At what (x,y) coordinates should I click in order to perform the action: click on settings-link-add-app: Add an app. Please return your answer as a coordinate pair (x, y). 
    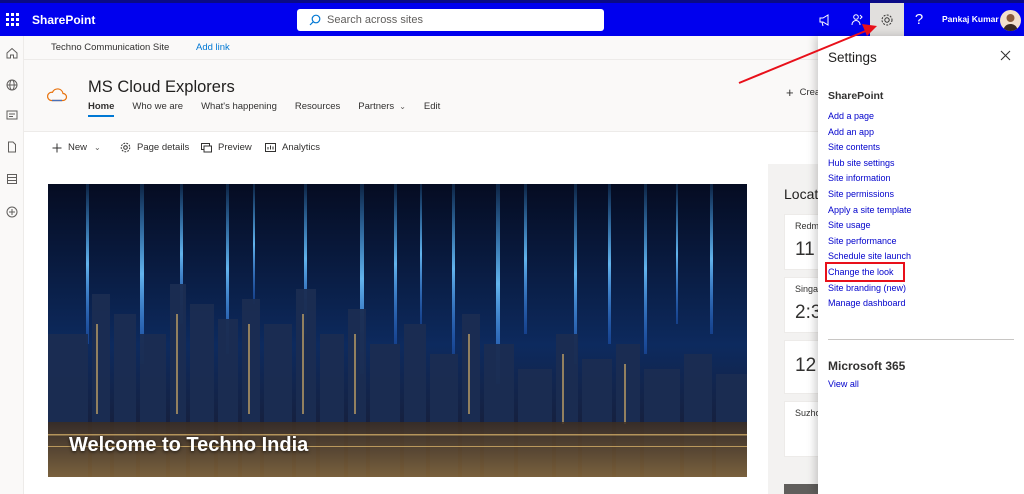
    Looking at the image, I should click on (870, 133).